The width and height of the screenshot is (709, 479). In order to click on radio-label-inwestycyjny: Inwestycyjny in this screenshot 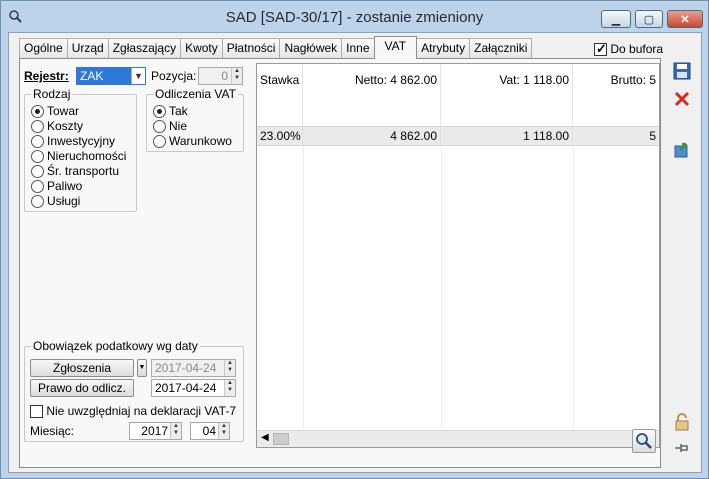, I will do `click(81, 141)`.